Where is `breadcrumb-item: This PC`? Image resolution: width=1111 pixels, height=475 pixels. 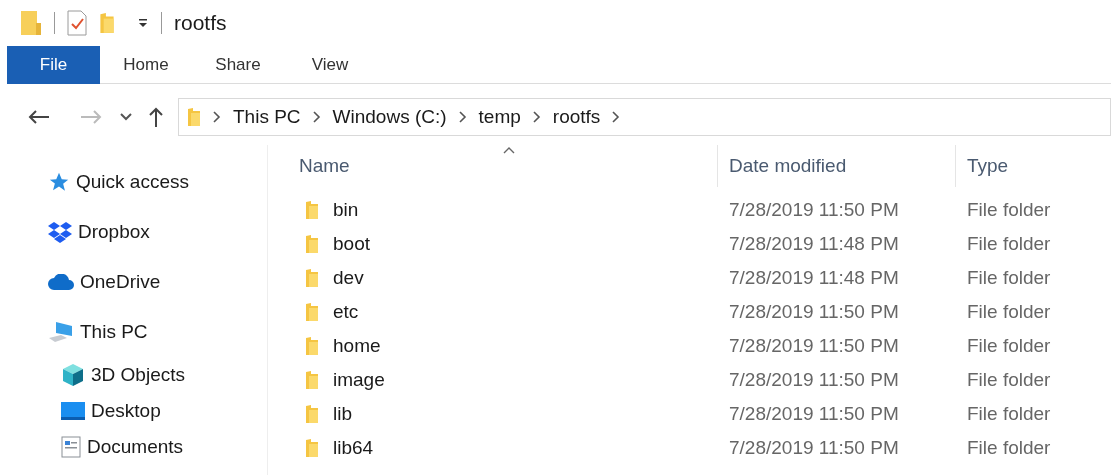 breadcrumb-item: This PC is located at coordinates (267, 117).